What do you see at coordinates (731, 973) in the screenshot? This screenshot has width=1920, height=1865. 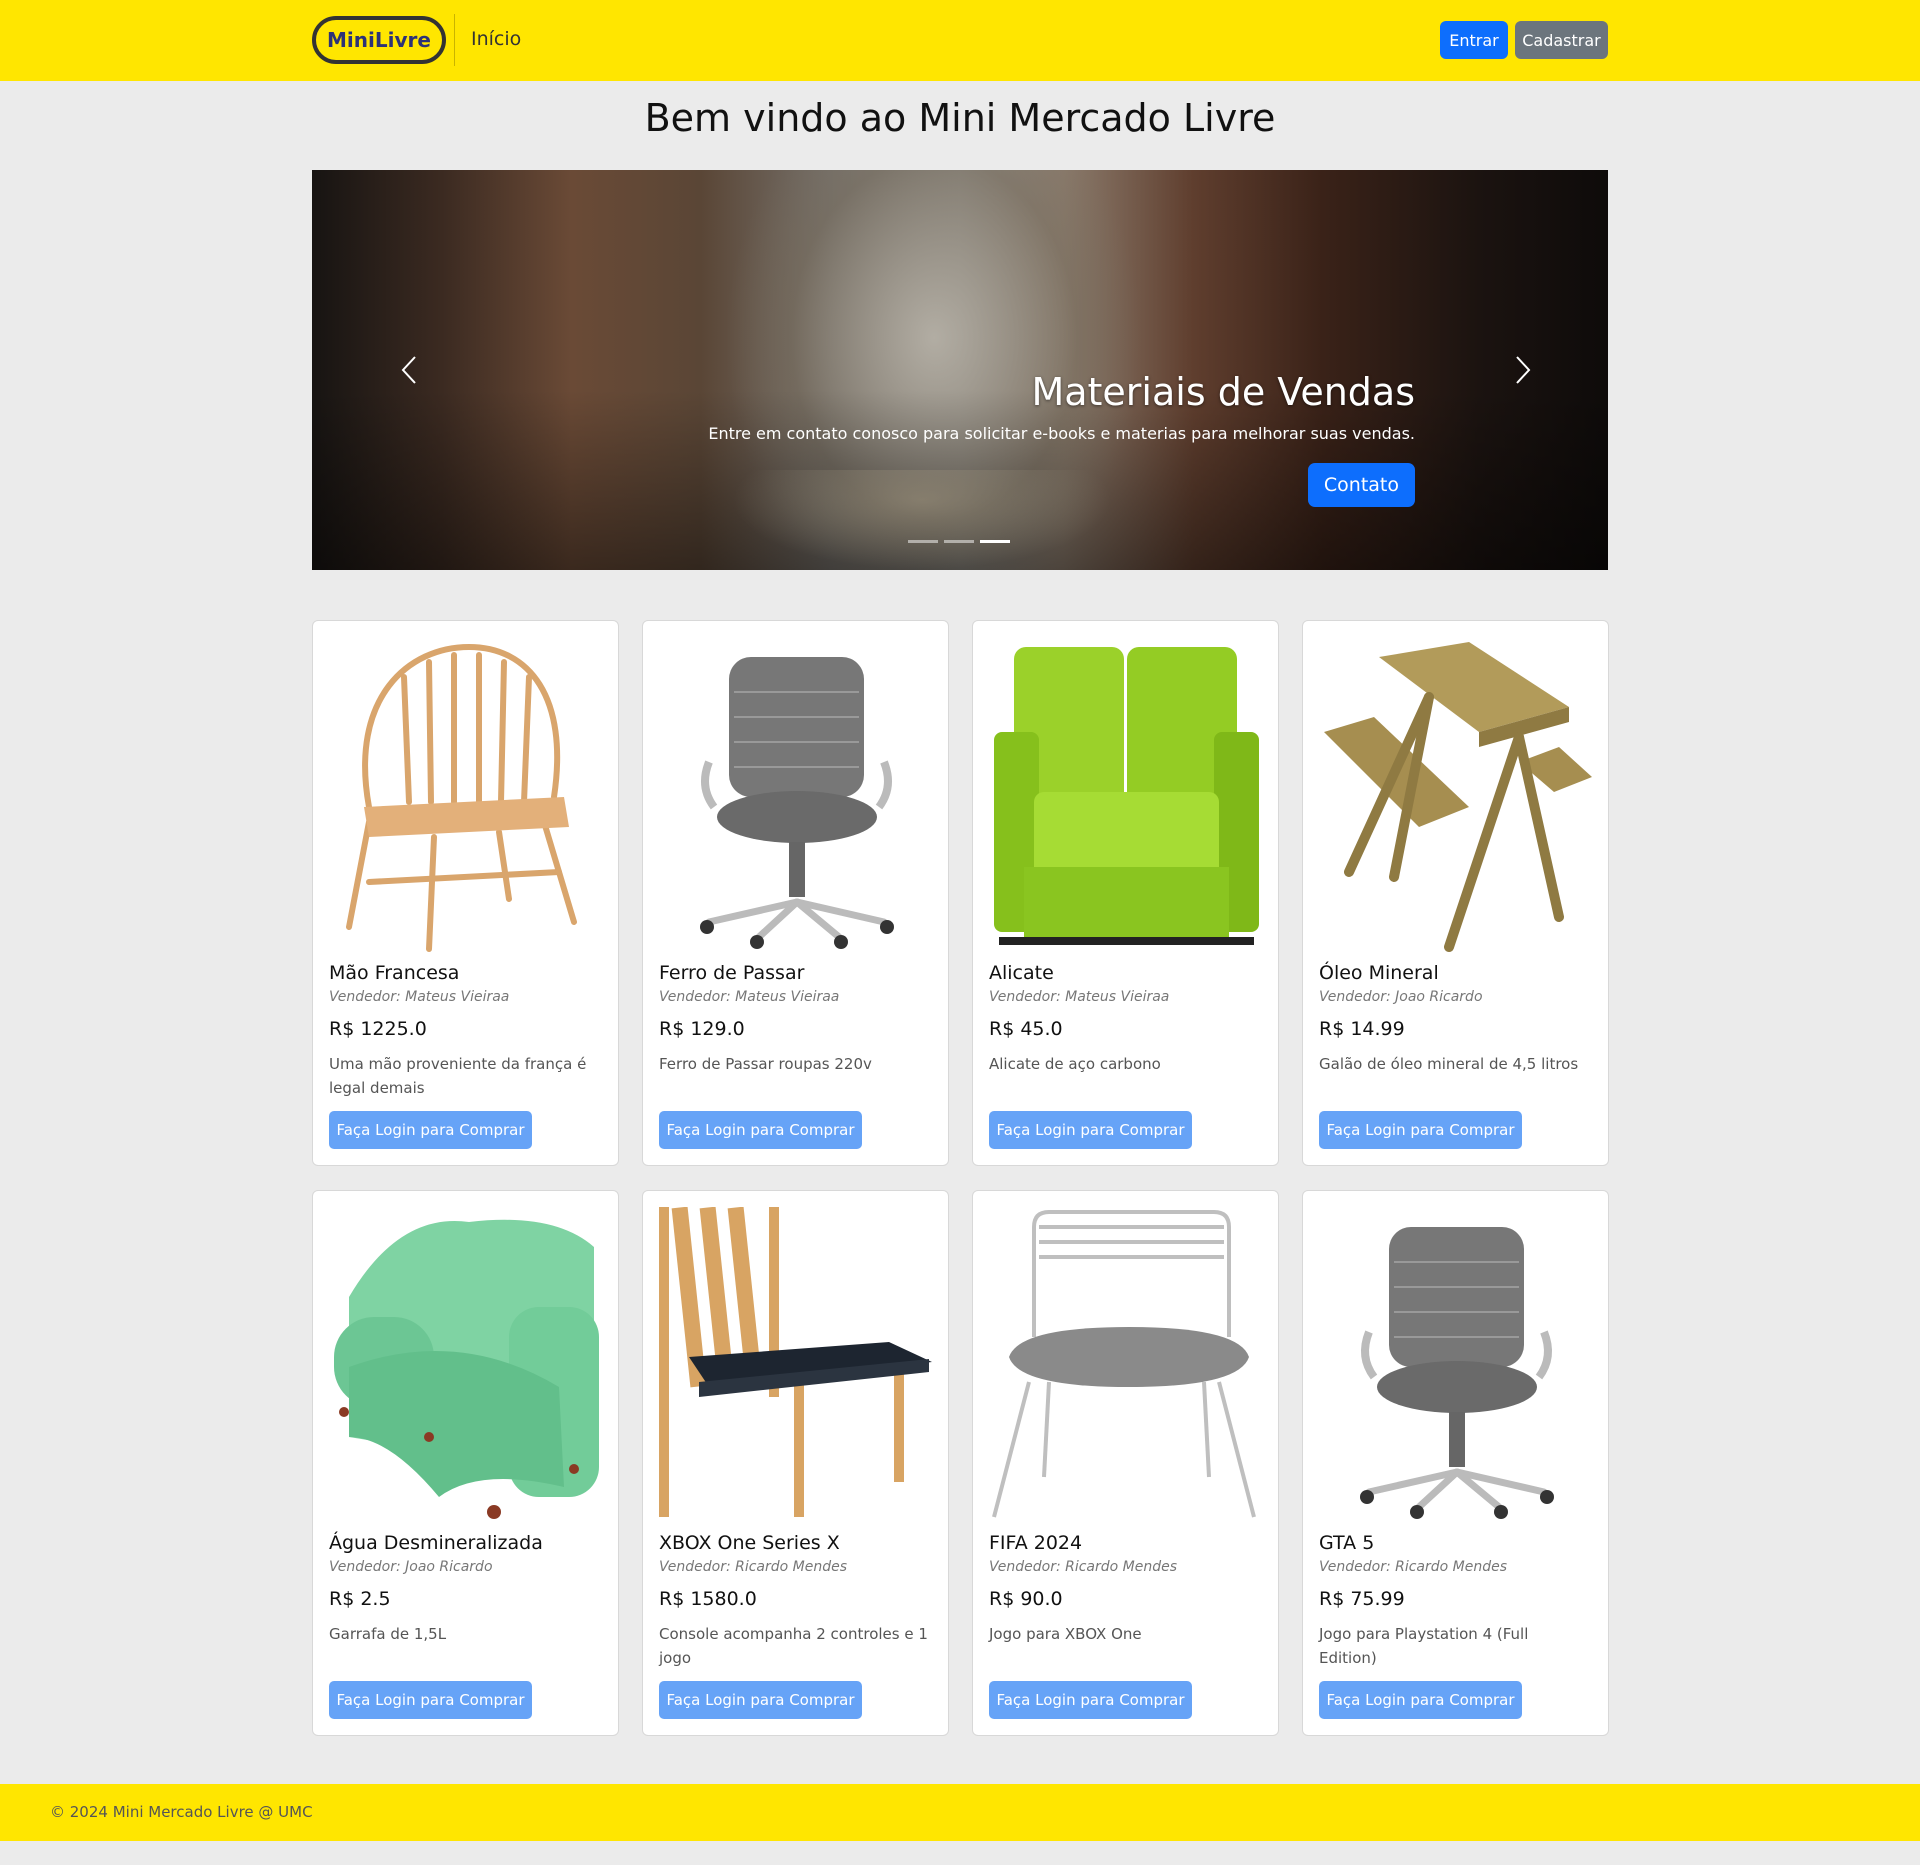 I see `product-name: Ferro de Passar` at bounding box center [731, 973].